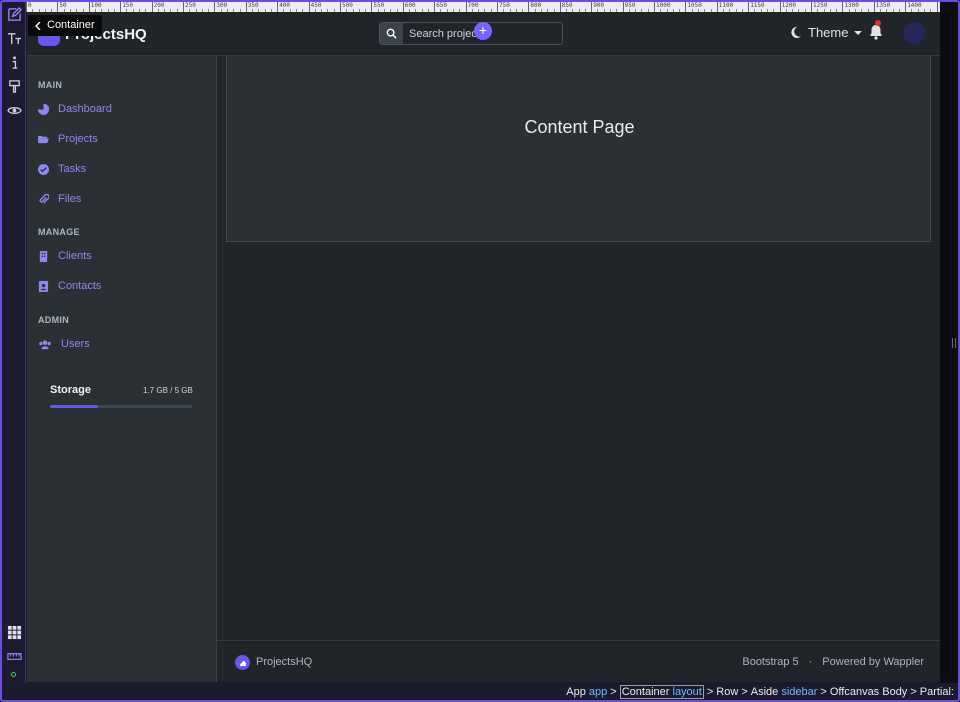 The image size is (960, 702). I want to click on paperclip-icon, so click(44, 198).